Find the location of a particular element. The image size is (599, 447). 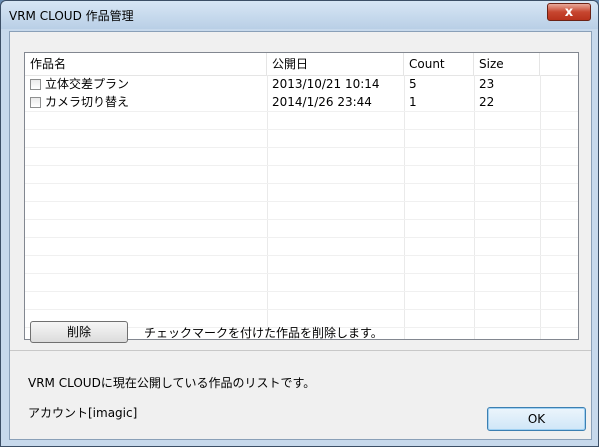

work-name: 立体交差プラン is located at coordinates (87, 84).